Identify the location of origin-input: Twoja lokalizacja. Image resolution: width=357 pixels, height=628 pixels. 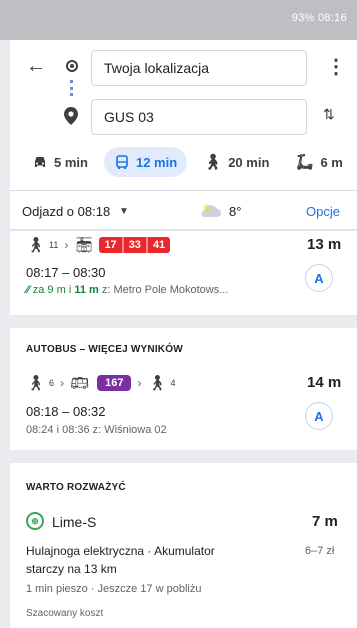
(199, 68).